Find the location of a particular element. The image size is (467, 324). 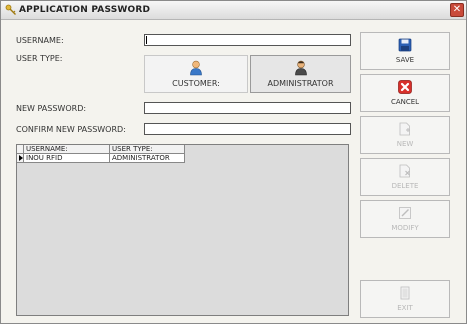

table-row: INOU RFID ADMINISTRATOR is located at coordinates (182, 158).